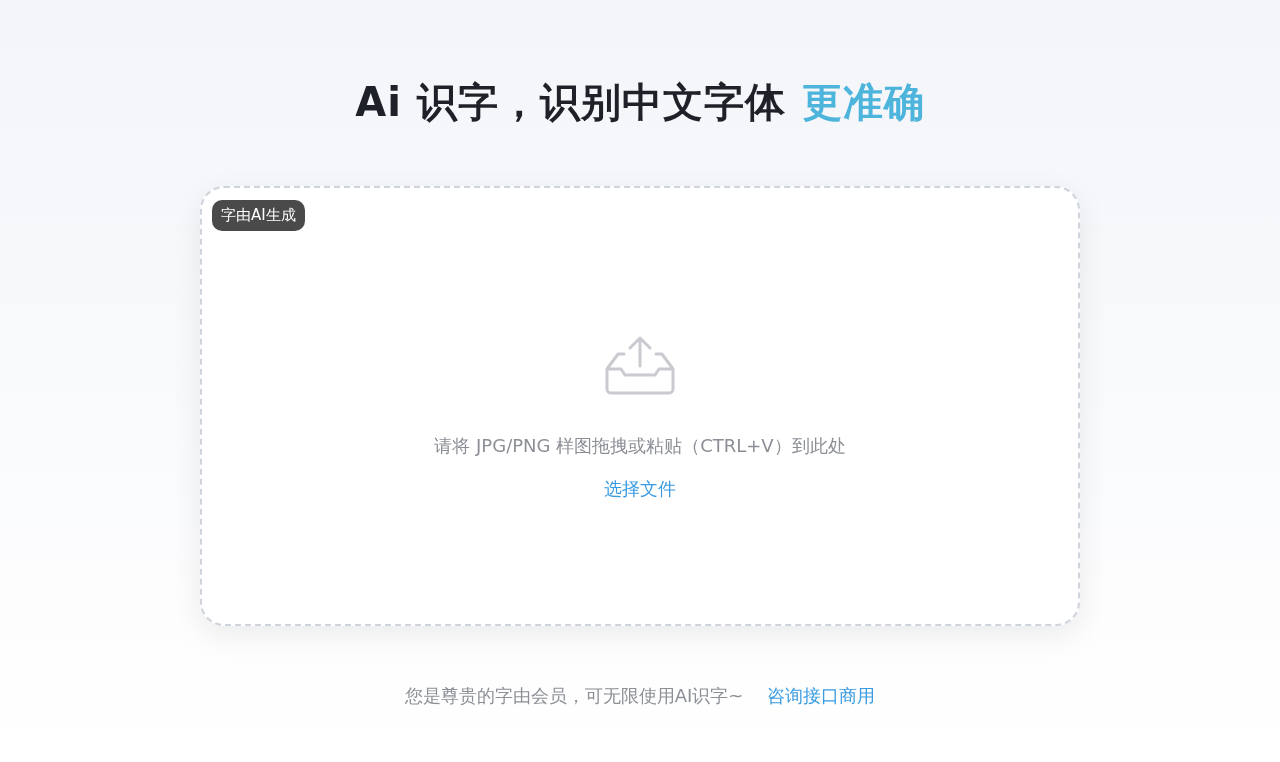  What do you see at coordinates (640, 366) in the screenshot?
I see `upload-tray-icon` at bounding box center [640, 366].